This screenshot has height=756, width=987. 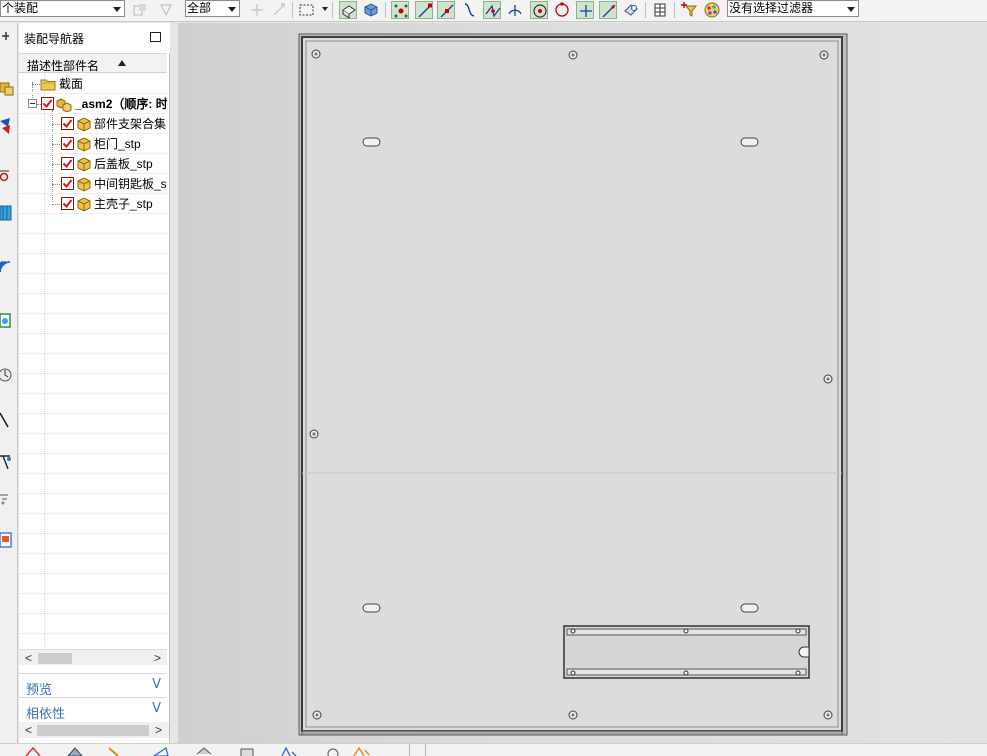 What do you see at coordinates (7, 176) in the screenshot?
I see `part-navigator-icon` at bounding box center [7, 176].